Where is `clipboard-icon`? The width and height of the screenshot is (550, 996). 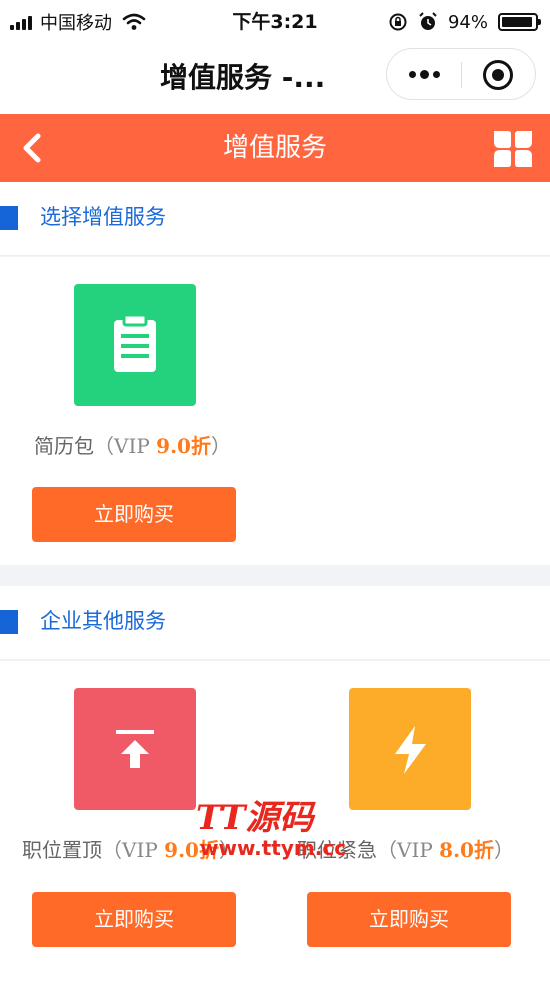 clipboard-icon is located at coordinates (135, 342).